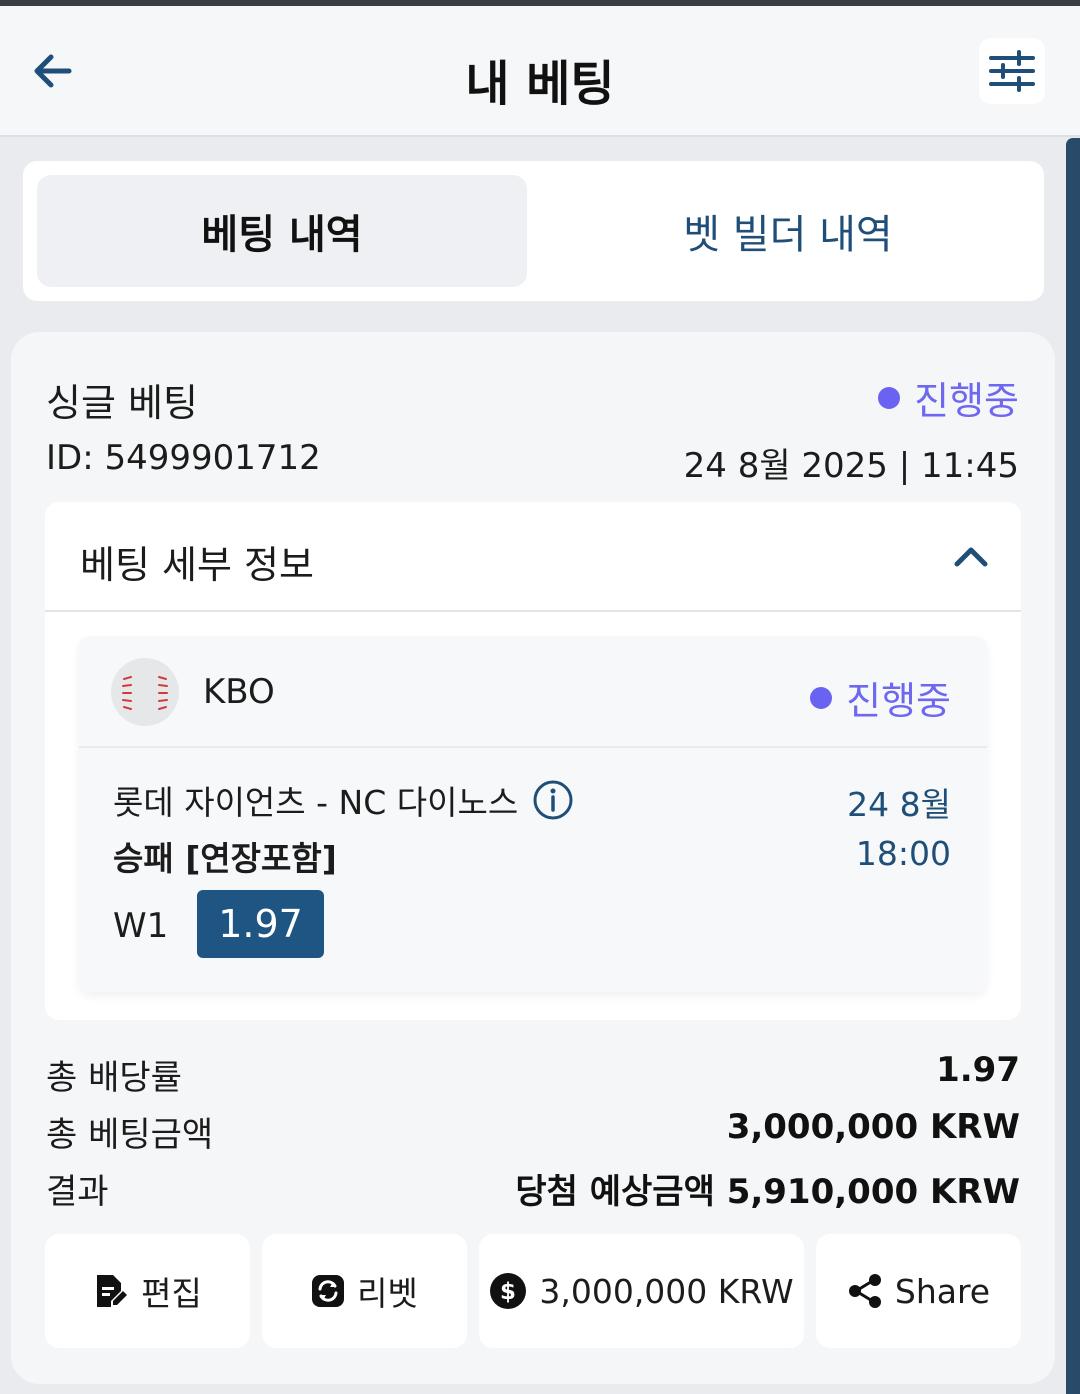 The height and width of the screenshot is (1394, 1080). What do you see at coordinates (767, 1192) in the screenshot?
I see `result-value: 당첨 예상금액 5,910,000 KRW` at bounding box center [767, 1192].